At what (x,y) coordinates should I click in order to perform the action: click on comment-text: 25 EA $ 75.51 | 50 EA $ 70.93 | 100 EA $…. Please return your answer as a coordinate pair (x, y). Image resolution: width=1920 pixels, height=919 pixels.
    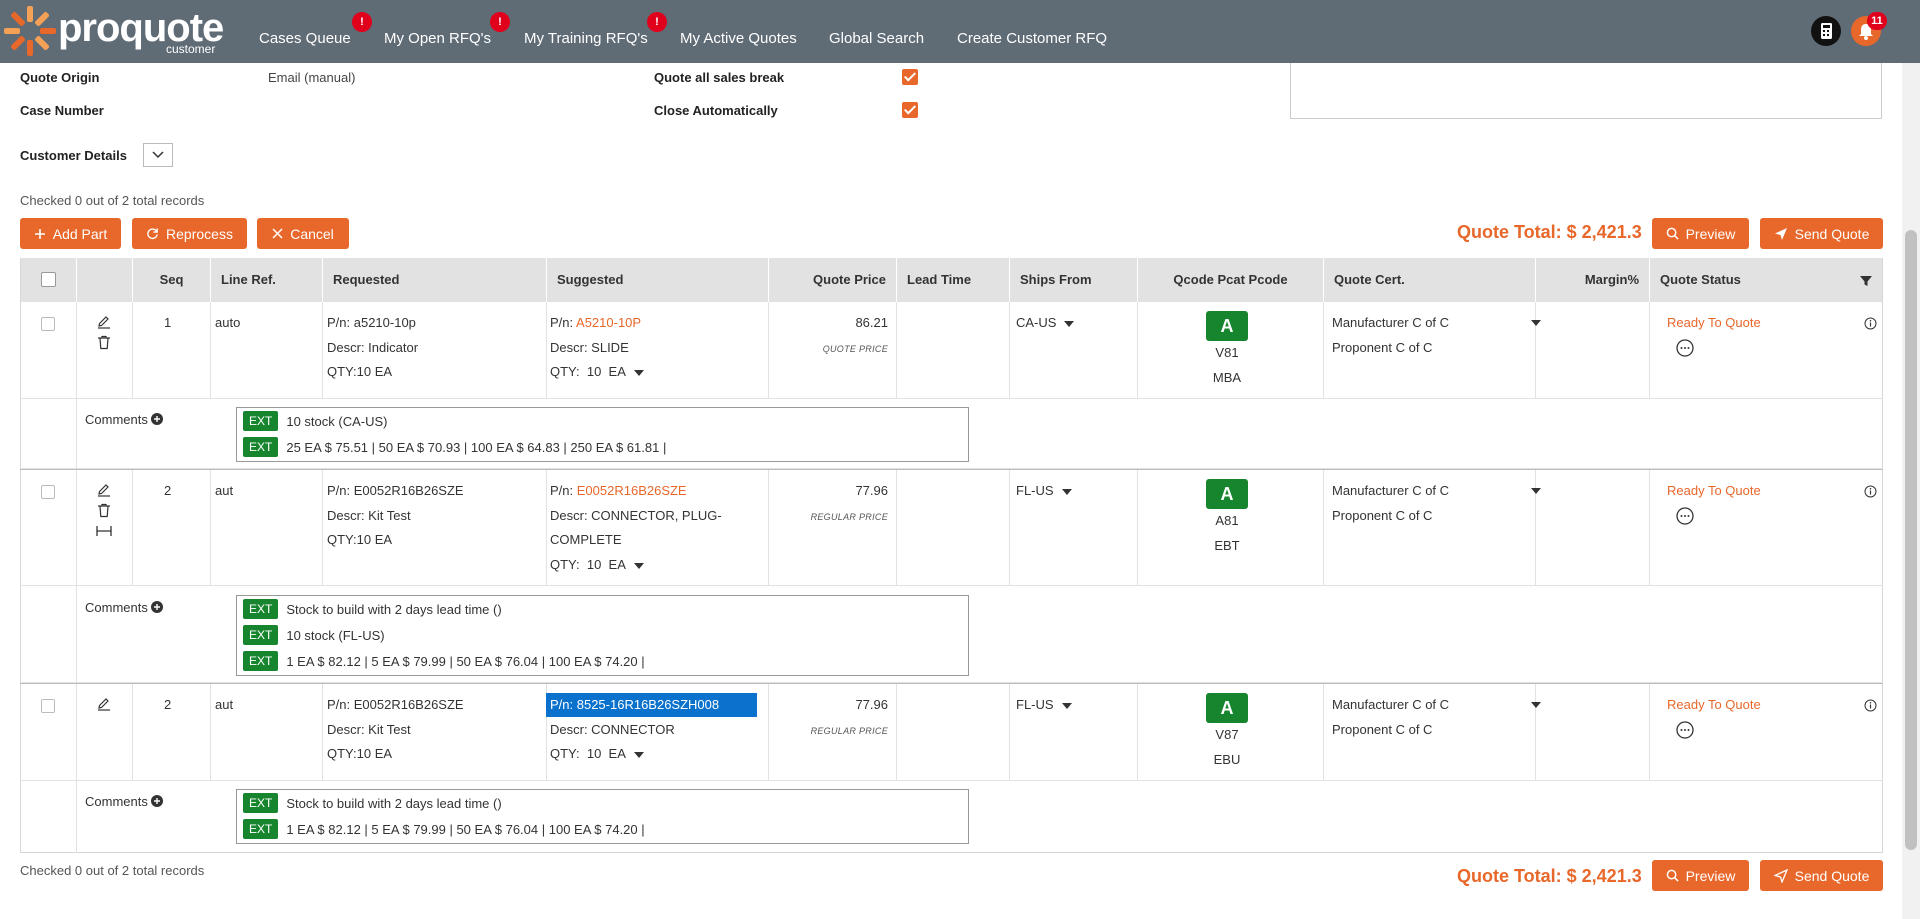
    Looking at the image, I should click on (476, 447).